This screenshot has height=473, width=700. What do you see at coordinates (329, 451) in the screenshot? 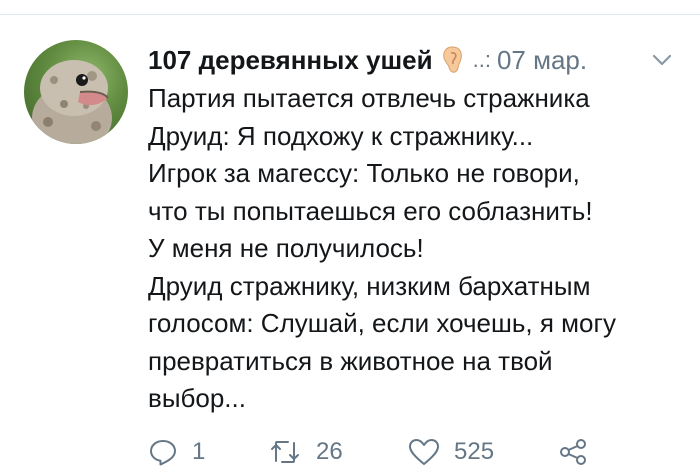
I see `retweet-count: 26` at bounding box center [329, 451].